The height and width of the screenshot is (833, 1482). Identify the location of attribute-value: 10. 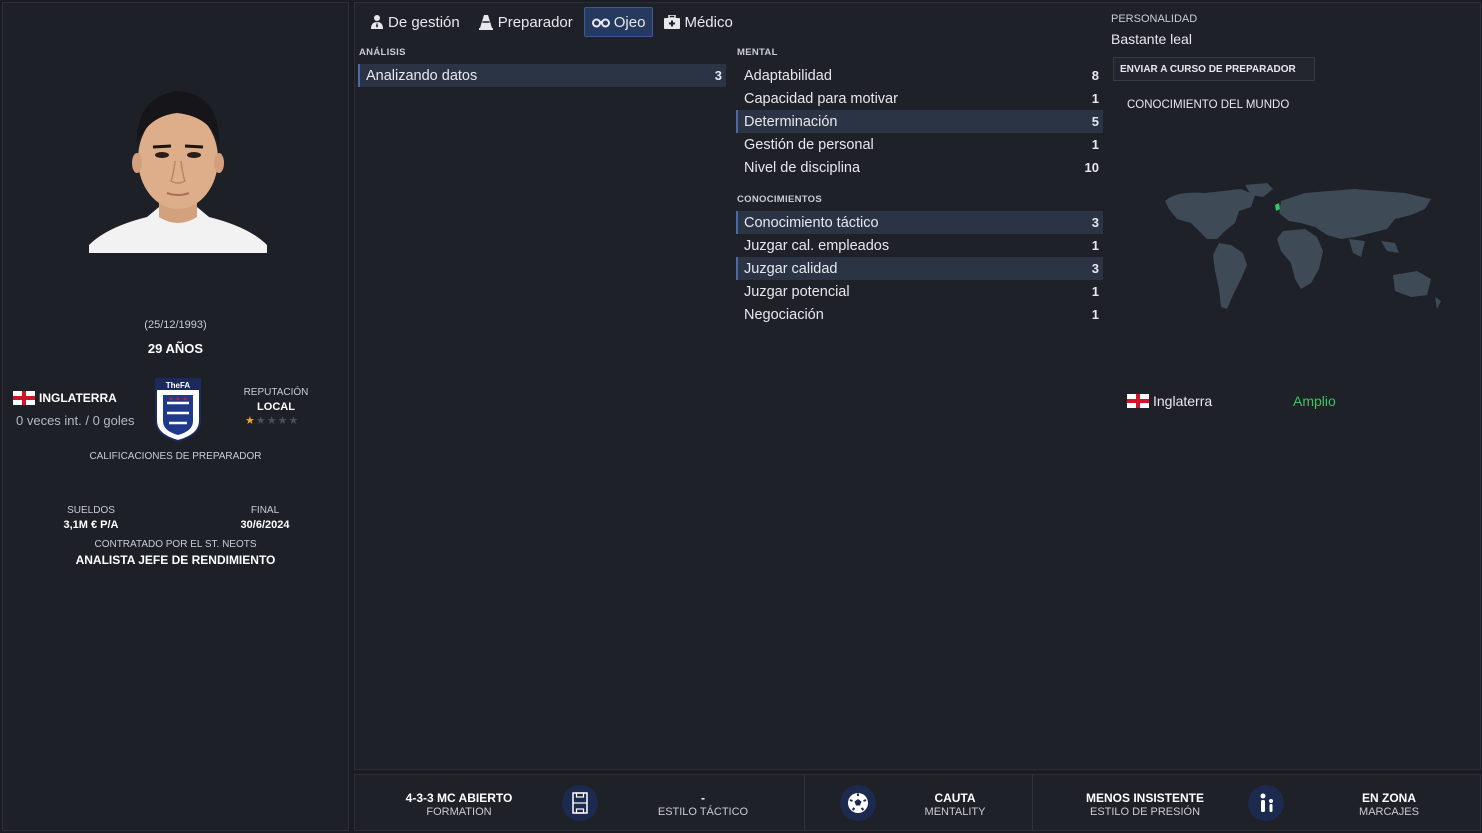
(1091, 167).